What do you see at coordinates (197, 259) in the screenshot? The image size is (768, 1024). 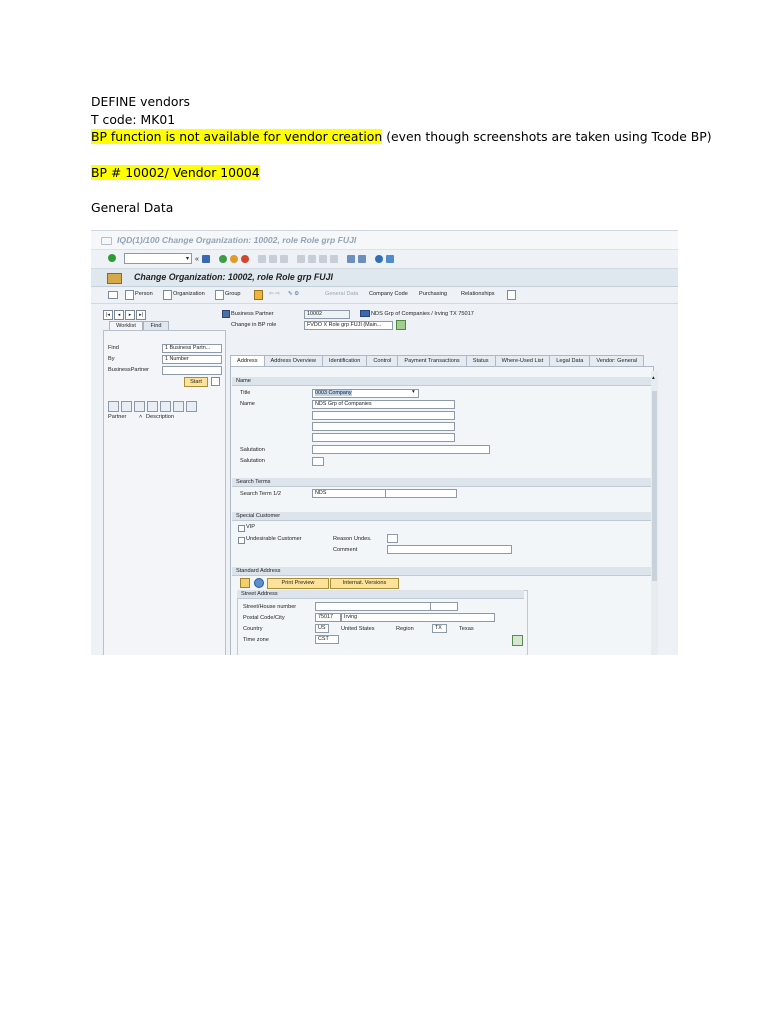 I see `double-left-icon: «` at bounding box center [197, 259].